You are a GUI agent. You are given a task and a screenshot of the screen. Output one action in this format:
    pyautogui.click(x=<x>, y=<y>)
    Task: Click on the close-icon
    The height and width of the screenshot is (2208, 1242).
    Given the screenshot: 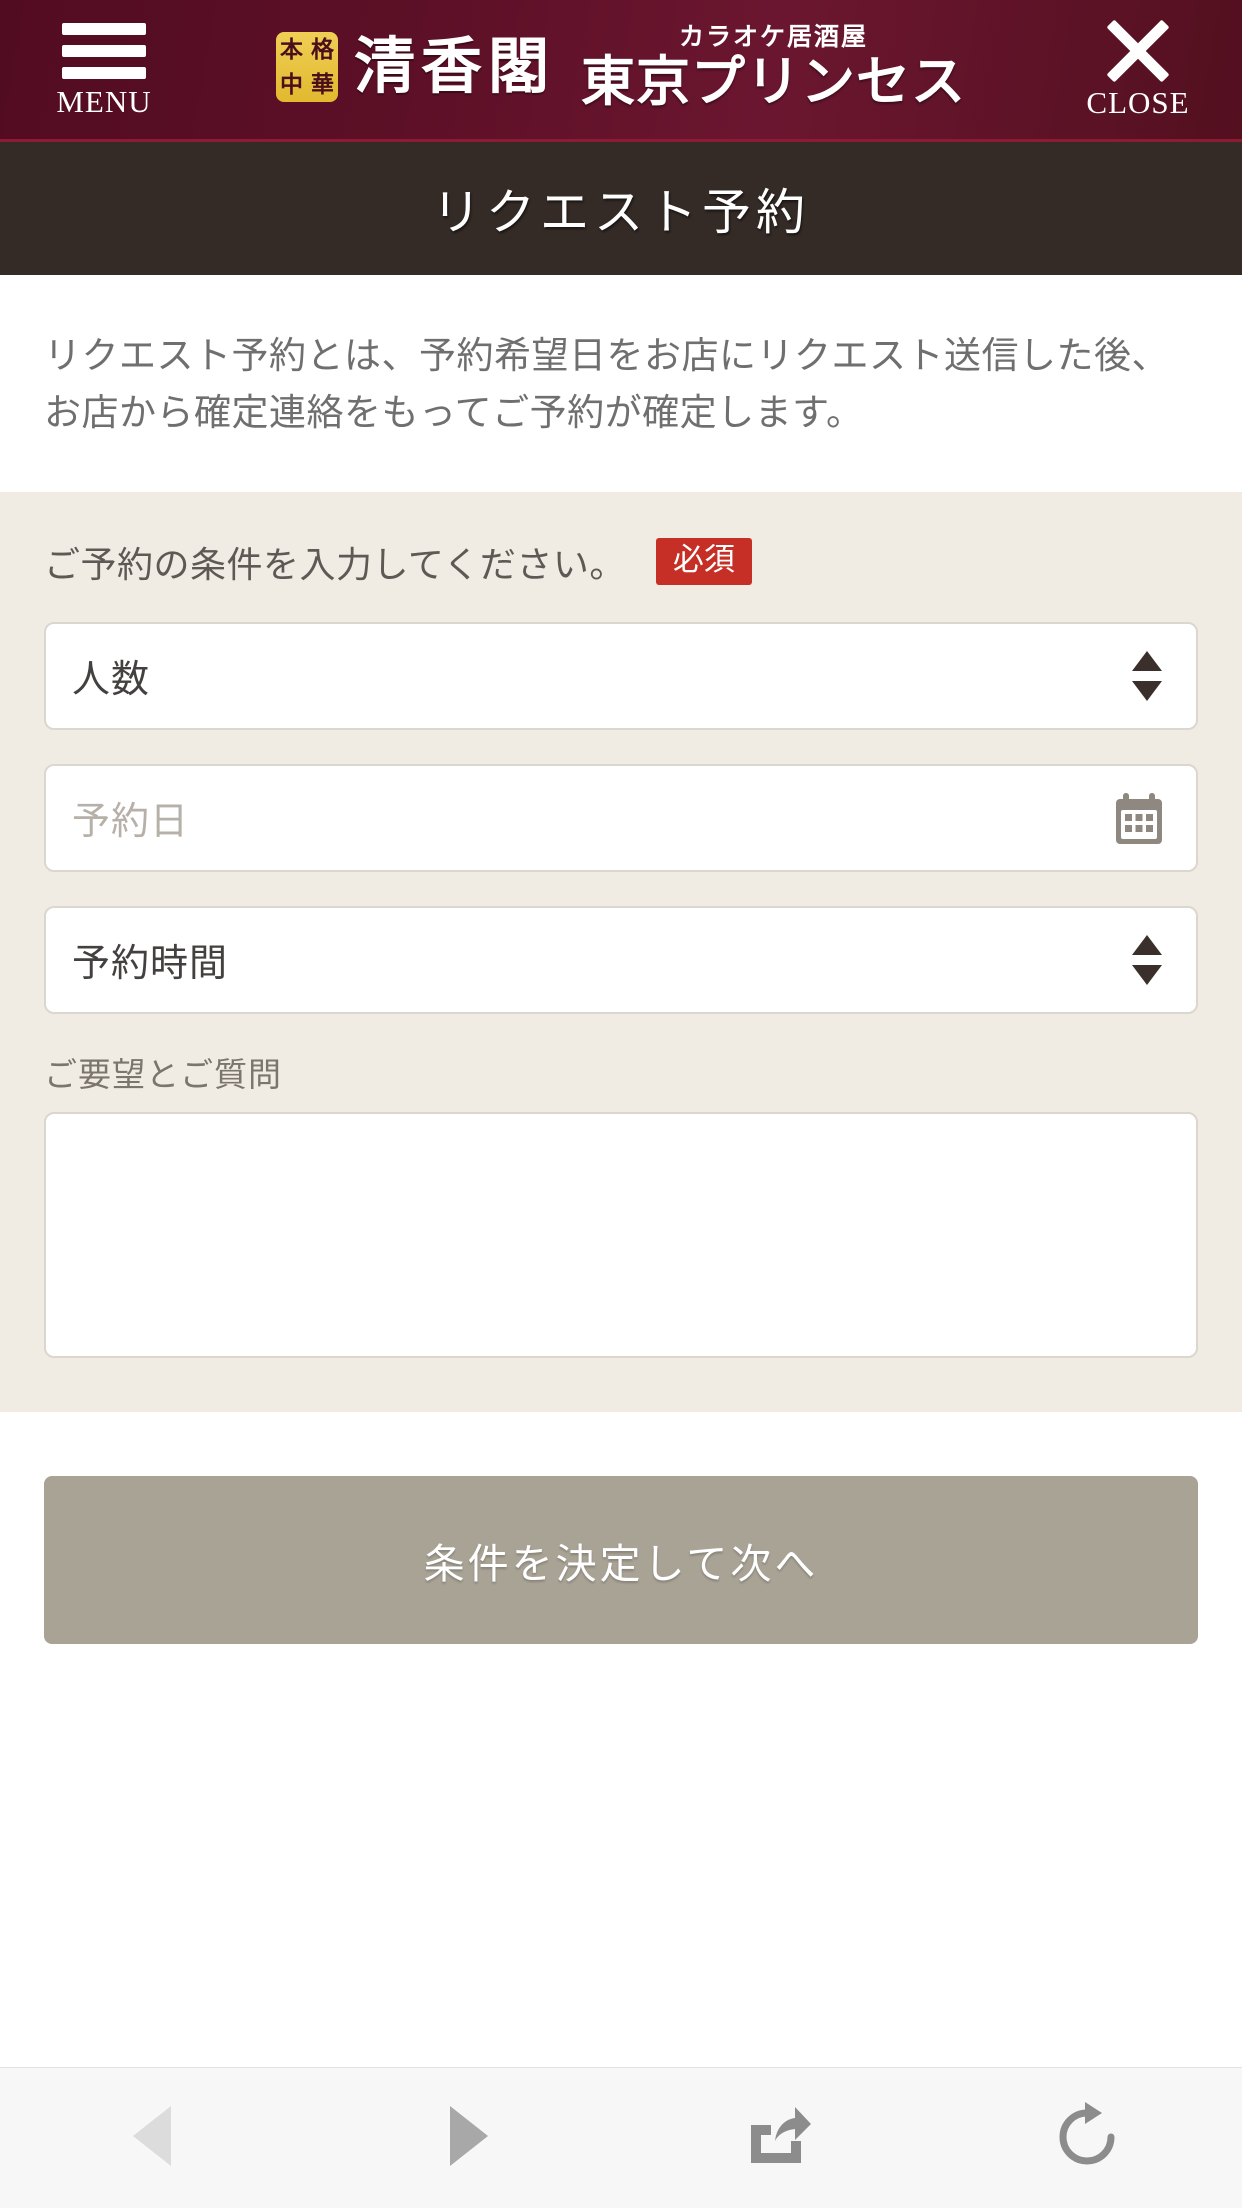 What is the action you would take?
    pyautogui.click(x=1138, y=50)
    